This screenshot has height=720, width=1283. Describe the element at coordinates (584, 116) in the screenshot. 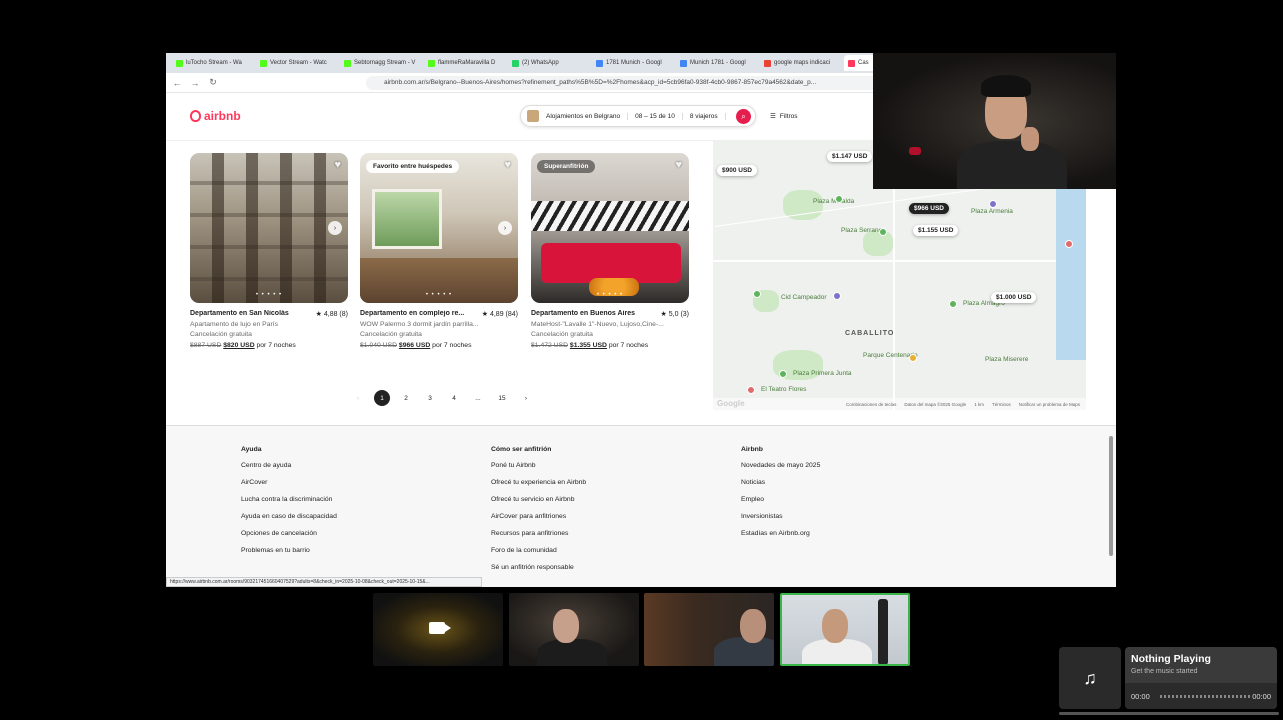

I see `search-location: Alojamientos en Belgrano` at that location.